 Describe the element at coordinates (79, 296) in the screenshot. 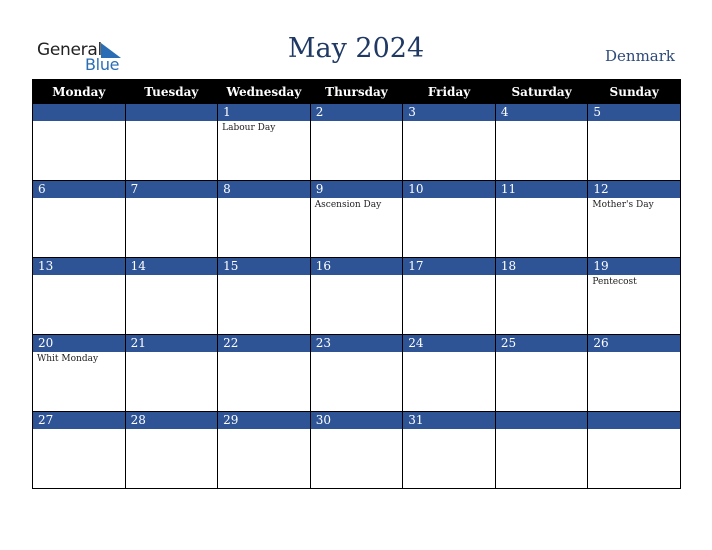

I see `day-cell: 13` at that location.